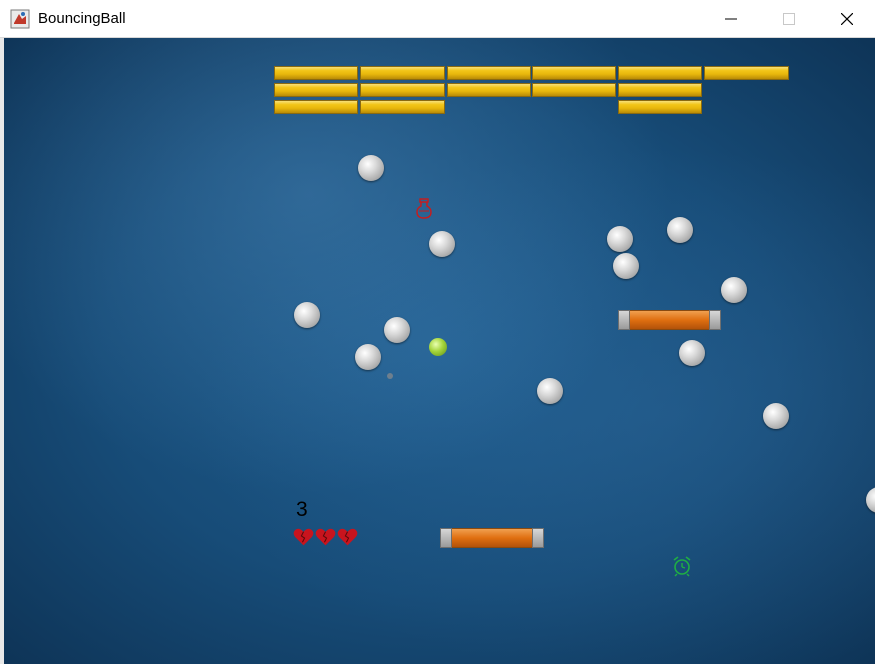 This screenshot has height=664, width=875. I want to click on java-app-icon, so click(20, 19).